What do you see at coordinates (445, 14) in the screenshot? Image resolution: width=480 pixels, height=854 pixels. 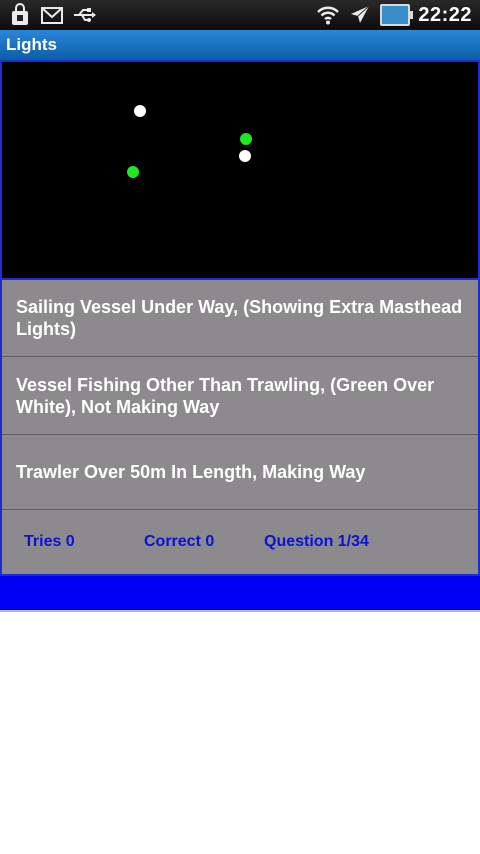 I see `clock: 22:22` at bounding box center [445, 14].